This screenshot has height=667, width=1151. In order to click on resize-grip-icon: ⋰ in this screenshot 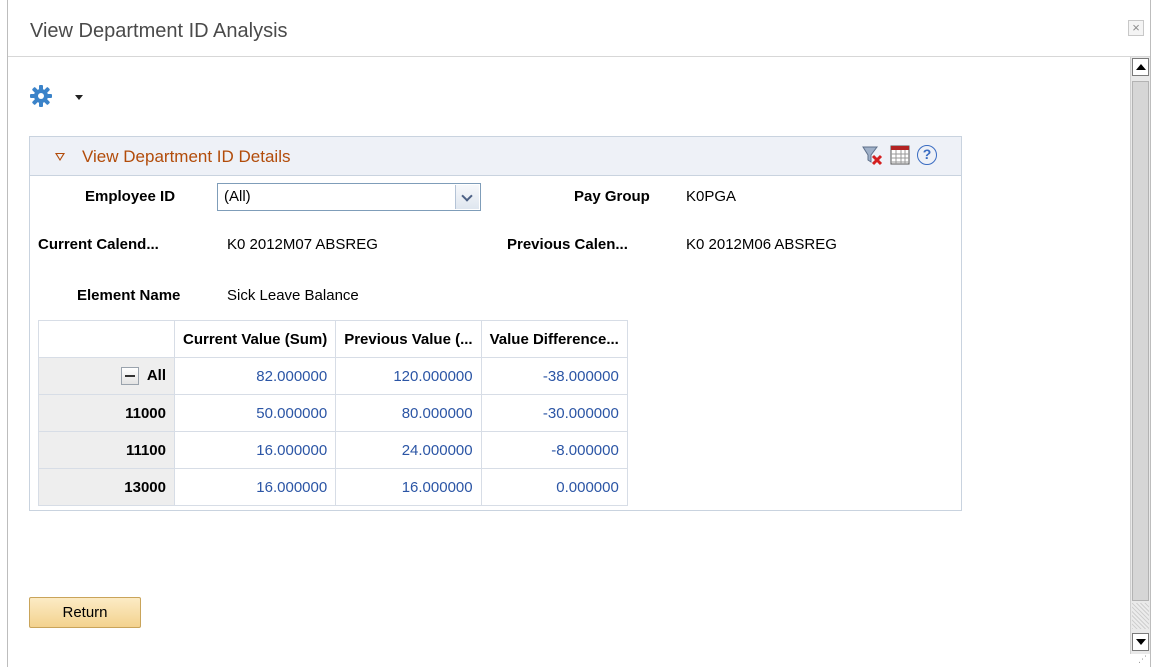, I will do `click(1142, 659)`.